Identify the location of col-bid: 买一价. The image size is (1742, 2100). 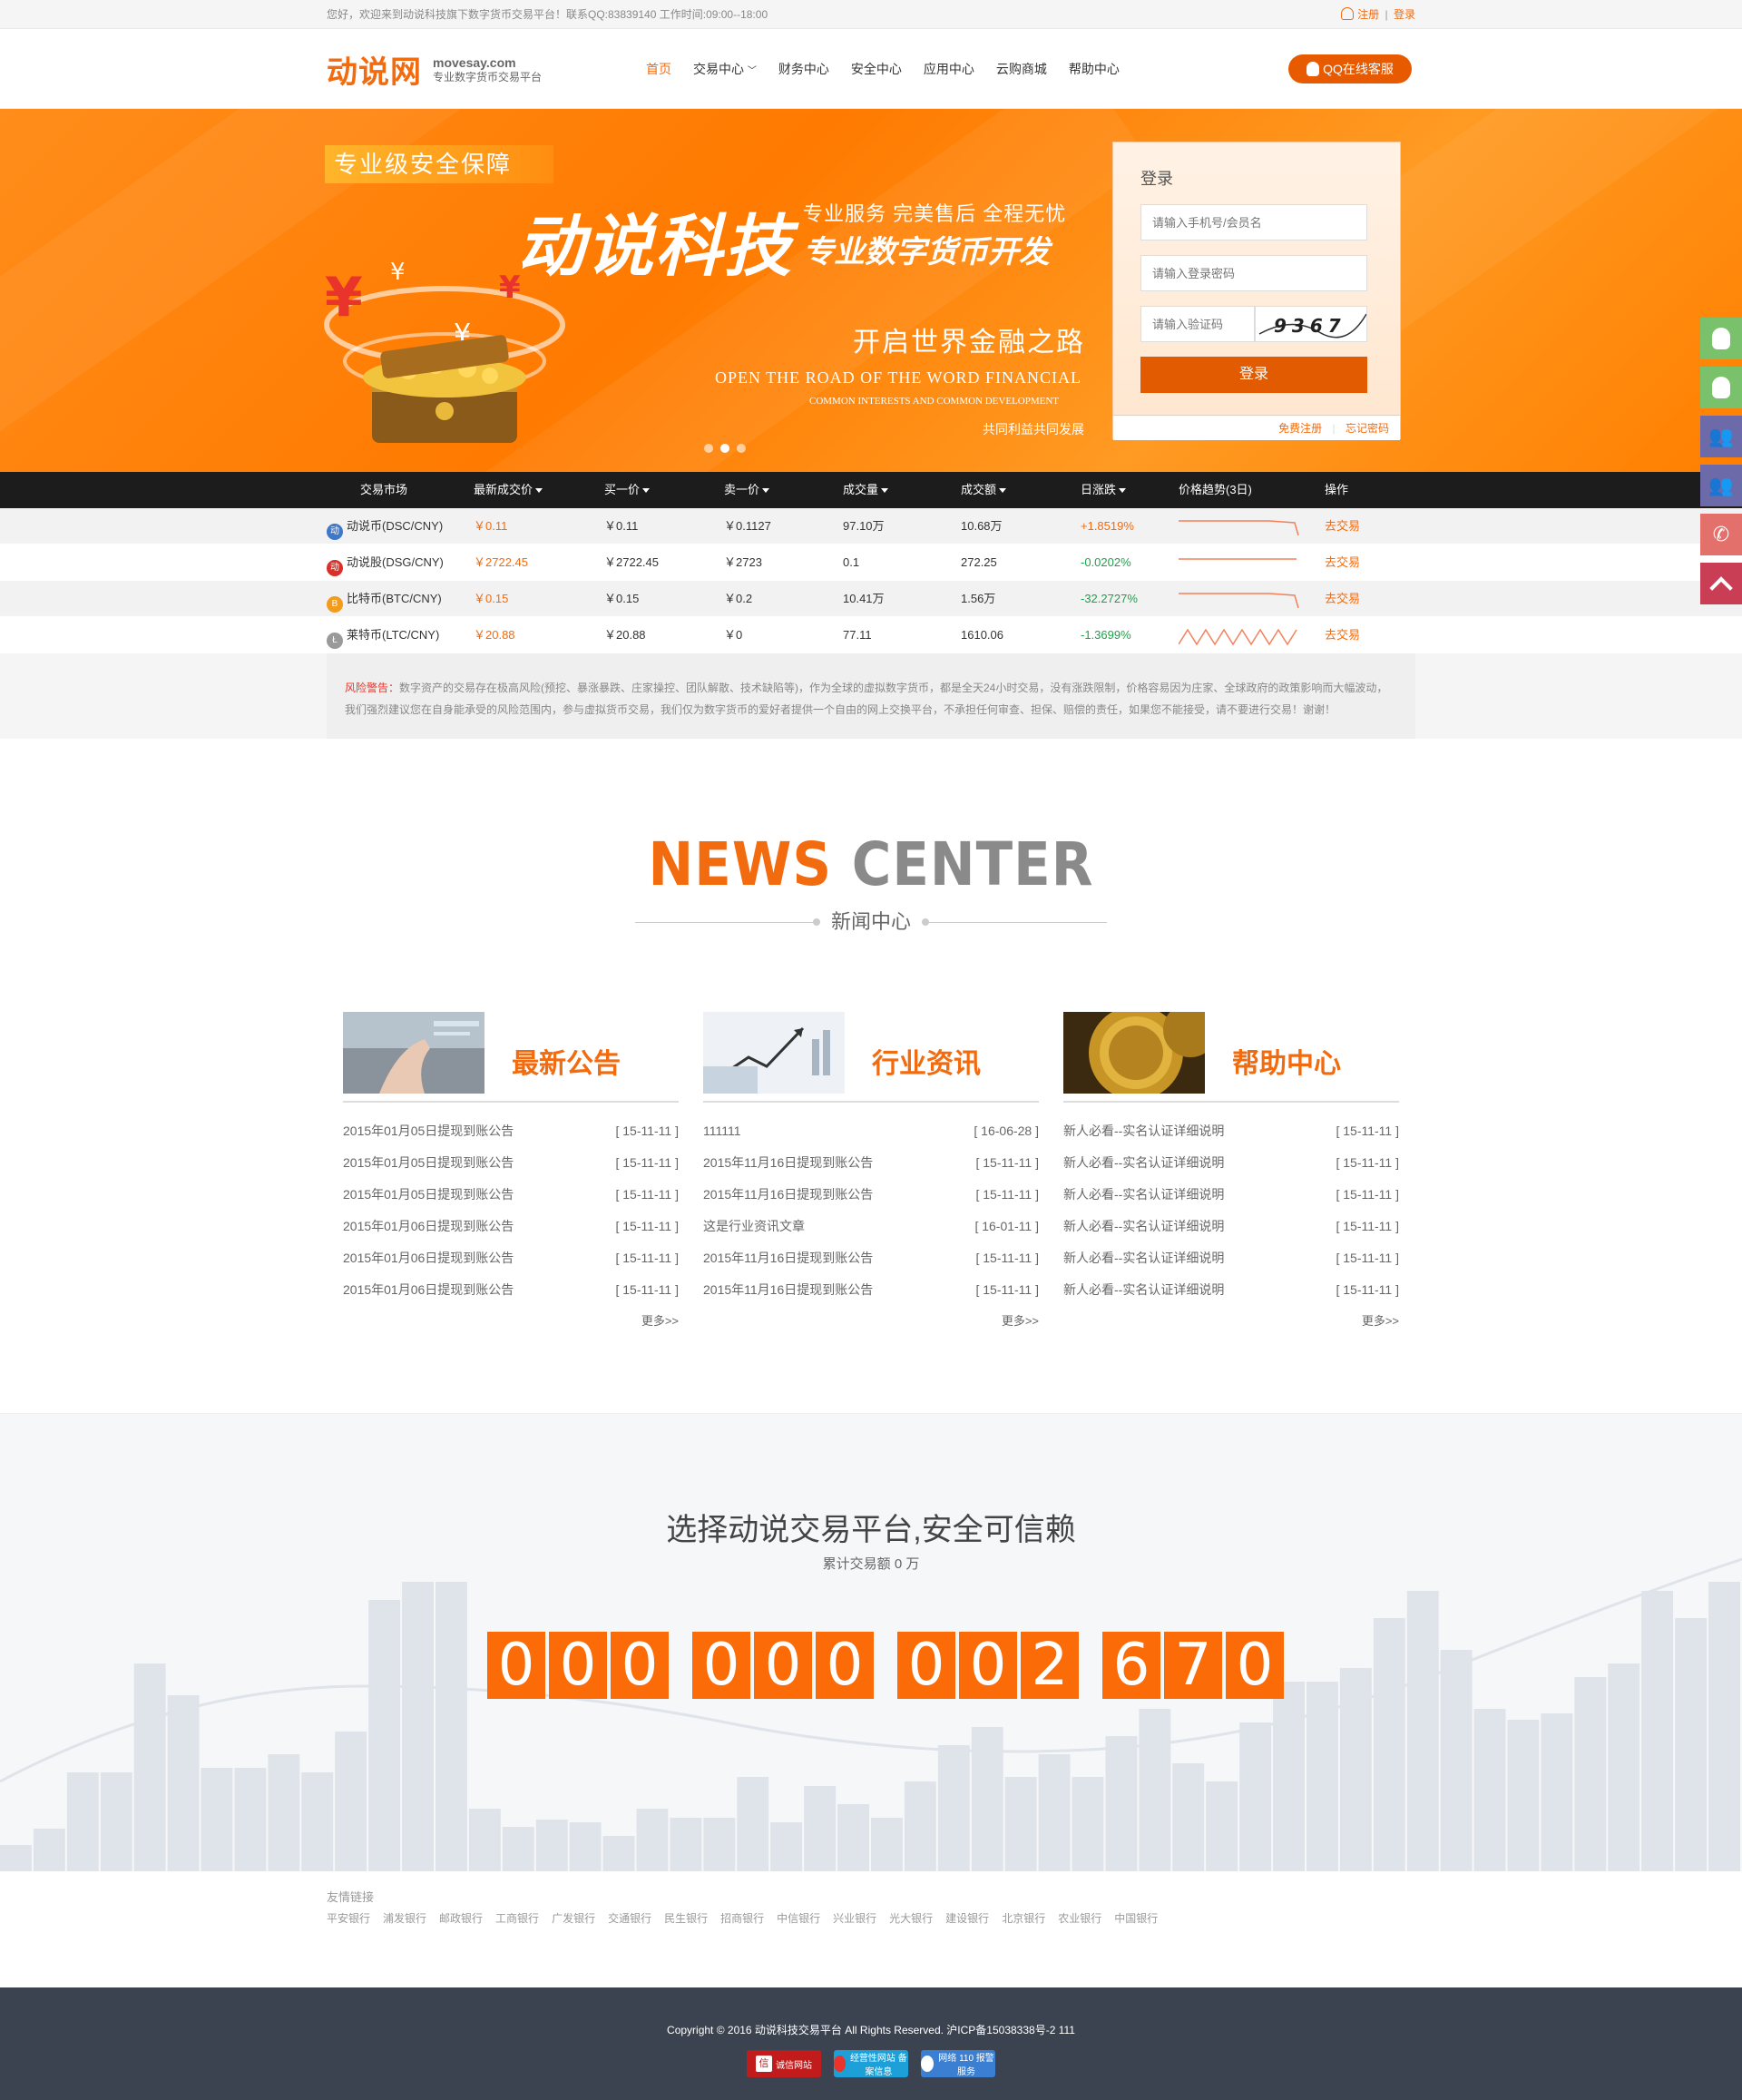
(627, 490).